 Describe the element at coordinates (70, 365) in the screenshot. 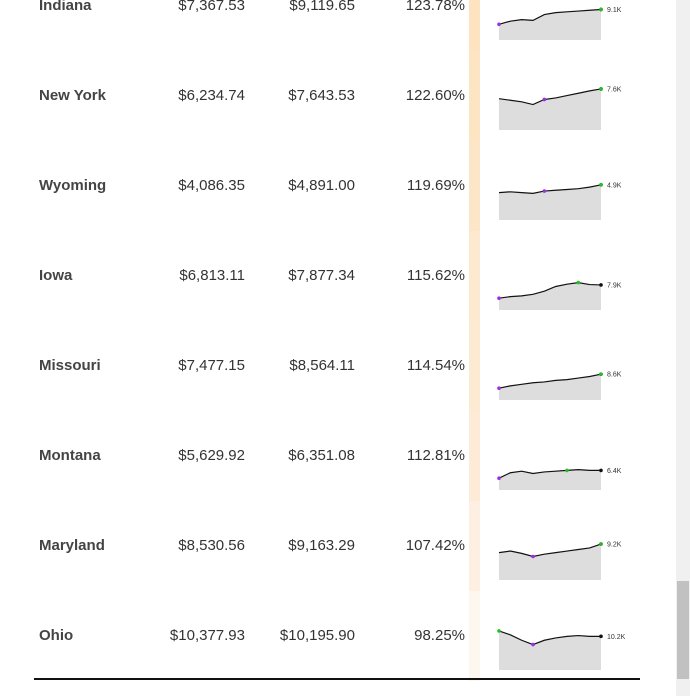

I see `state-name: Missouri` at that location.